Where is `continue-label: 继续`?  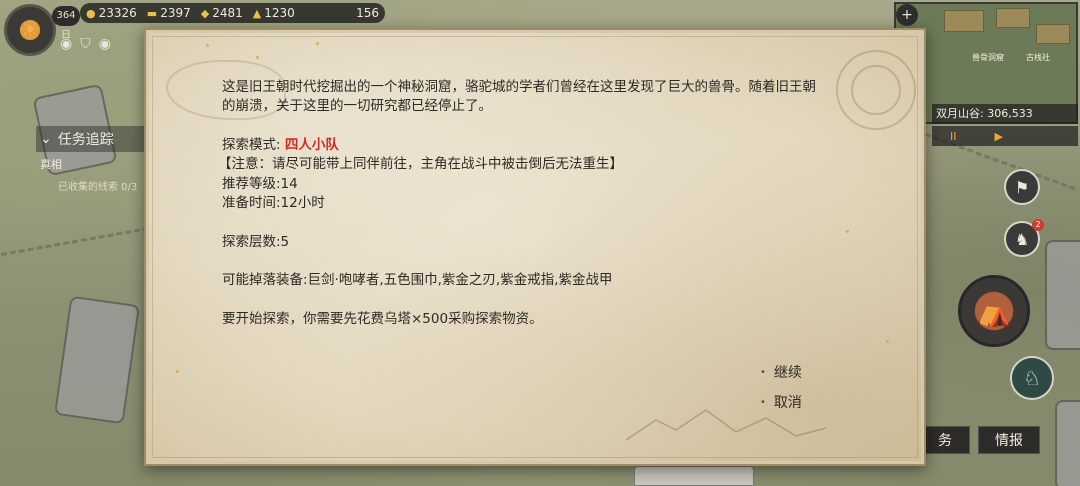
continue-label: 继续 is located at coordinates (787, 373).